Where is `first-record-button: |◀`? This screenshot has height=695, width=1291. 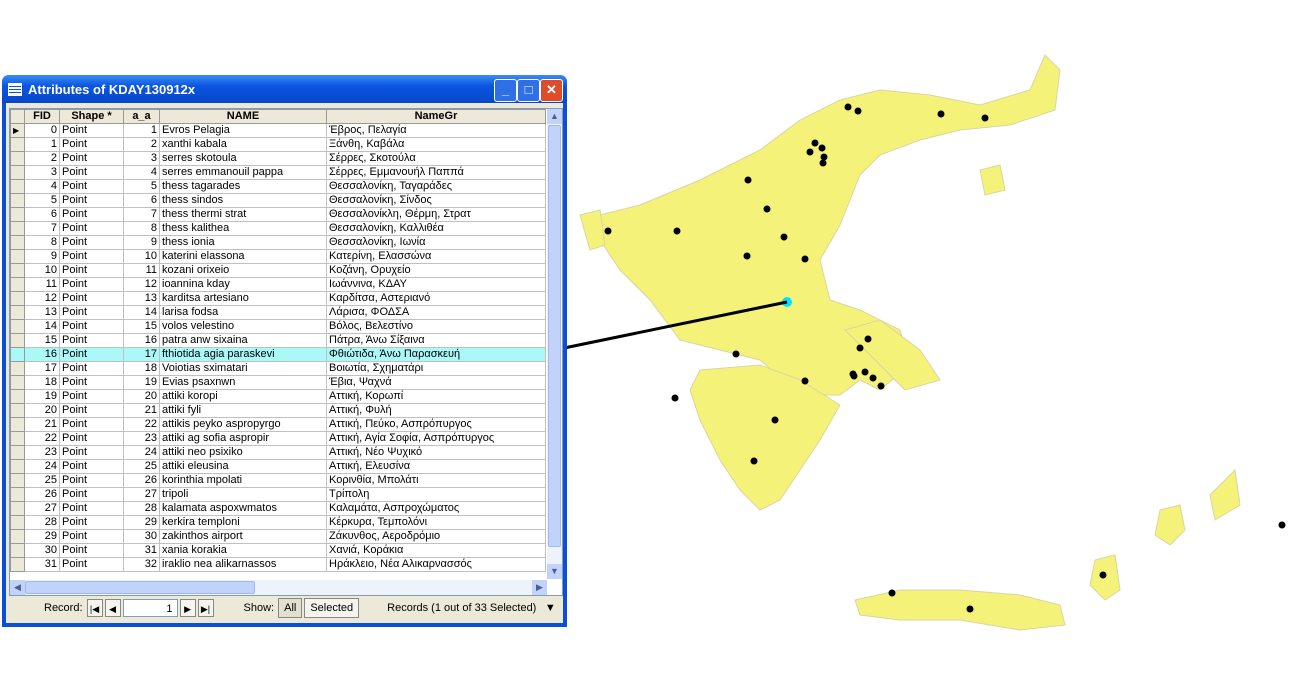
first-record-button: |◀ is located at coordinates (94, 608).